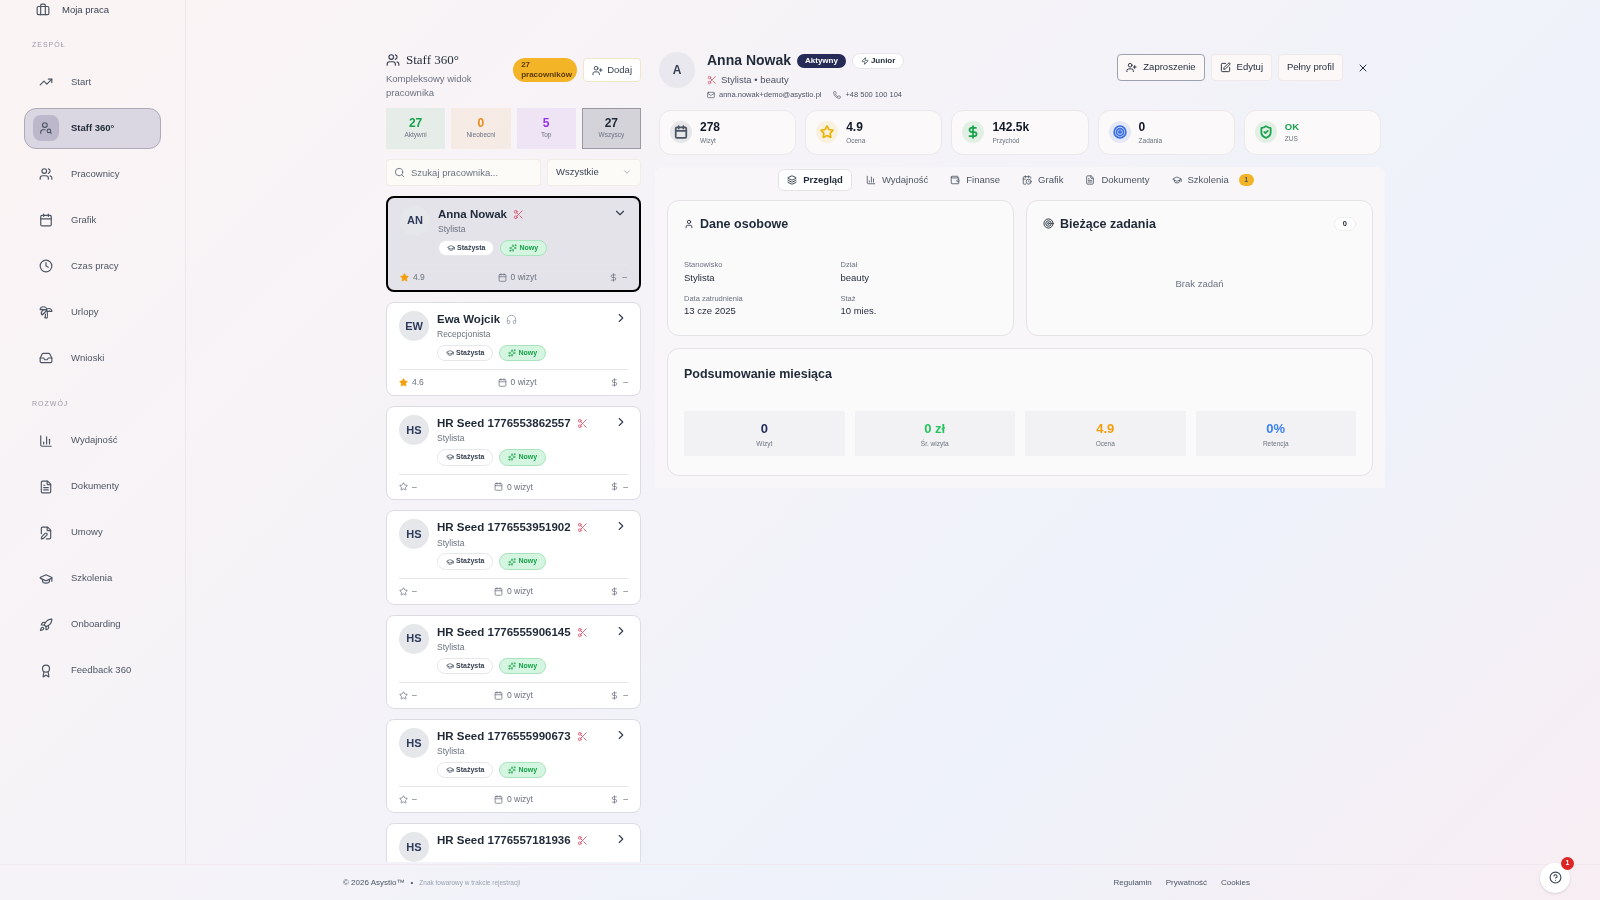  Describe the element at coordinates (1310, 67) in the screenshot. I see `action-button: Pełny profil` at that location.